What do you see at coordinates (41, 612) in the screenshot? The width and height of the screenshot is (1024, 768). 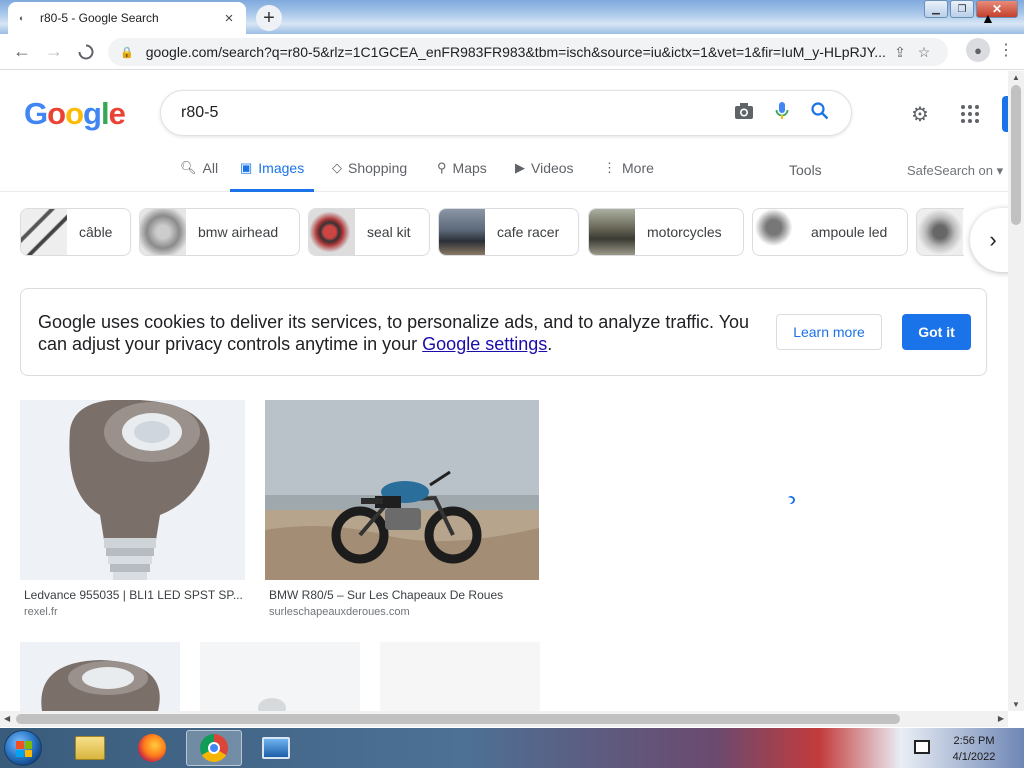 I see `result-source: rexel.fr` at bounding box center [41, 612].